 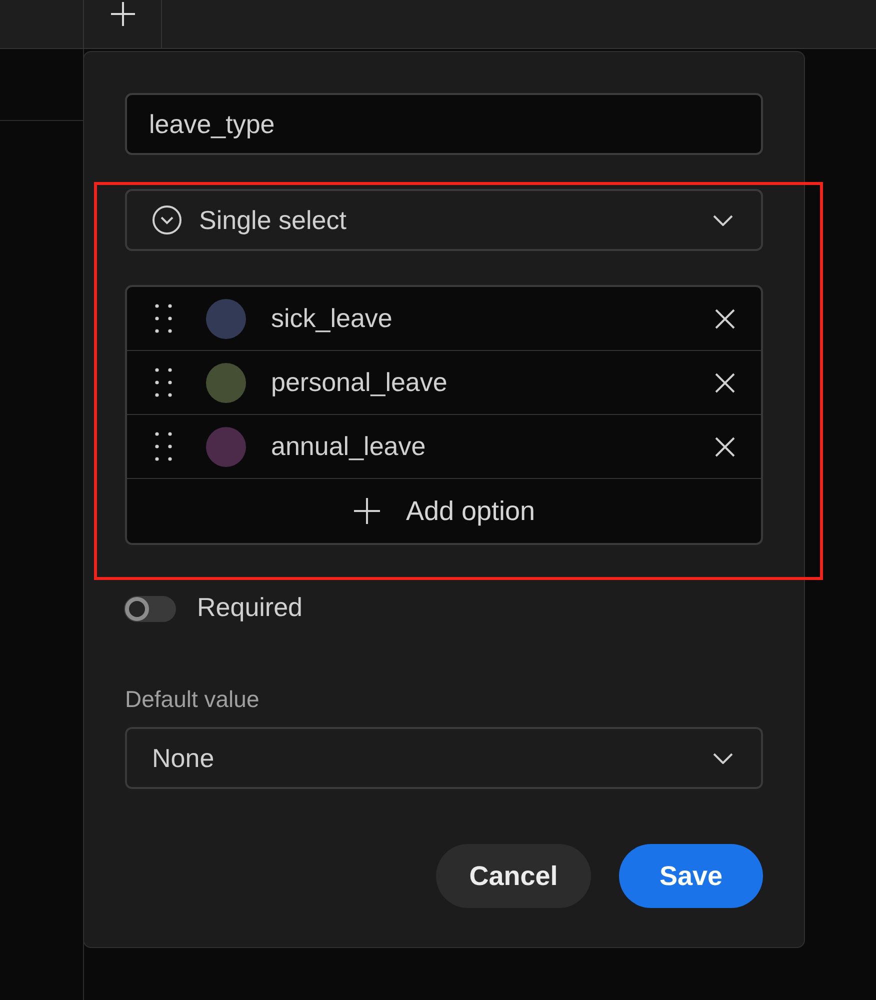 What do you see at coordinates (444, 220) in the screenshot?
I see `type-select: Single select` at bounding box center [444, 220].